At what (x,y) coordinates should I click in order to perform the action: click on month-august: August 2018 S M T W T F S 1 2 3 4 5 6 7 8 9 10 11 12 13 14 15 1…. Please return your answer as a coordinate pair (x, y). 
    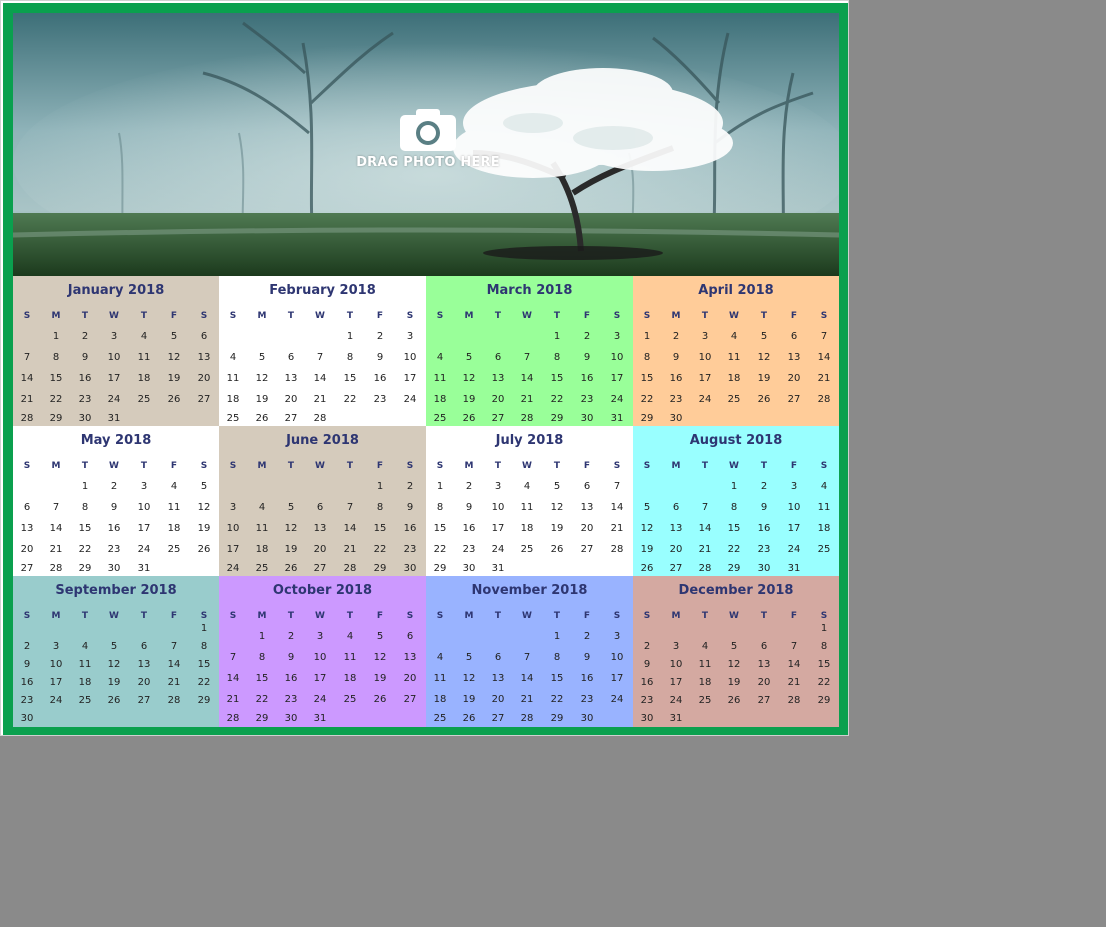
    Looking at the image, I should click on (736, 501).